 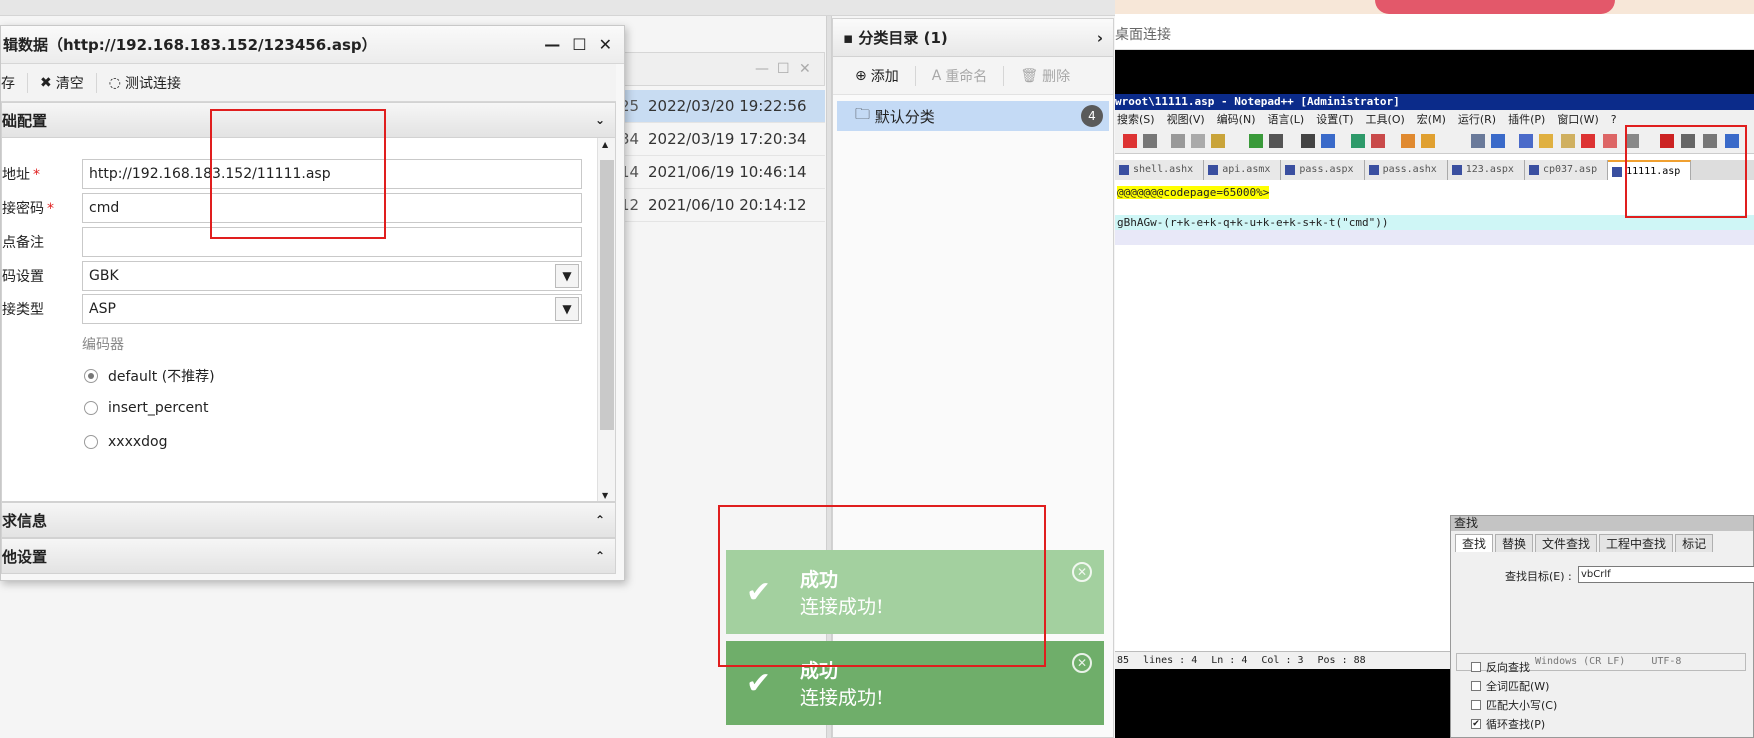 I want to click on form-scrollbar: ▲ ▼, so click(x=606, y=319).